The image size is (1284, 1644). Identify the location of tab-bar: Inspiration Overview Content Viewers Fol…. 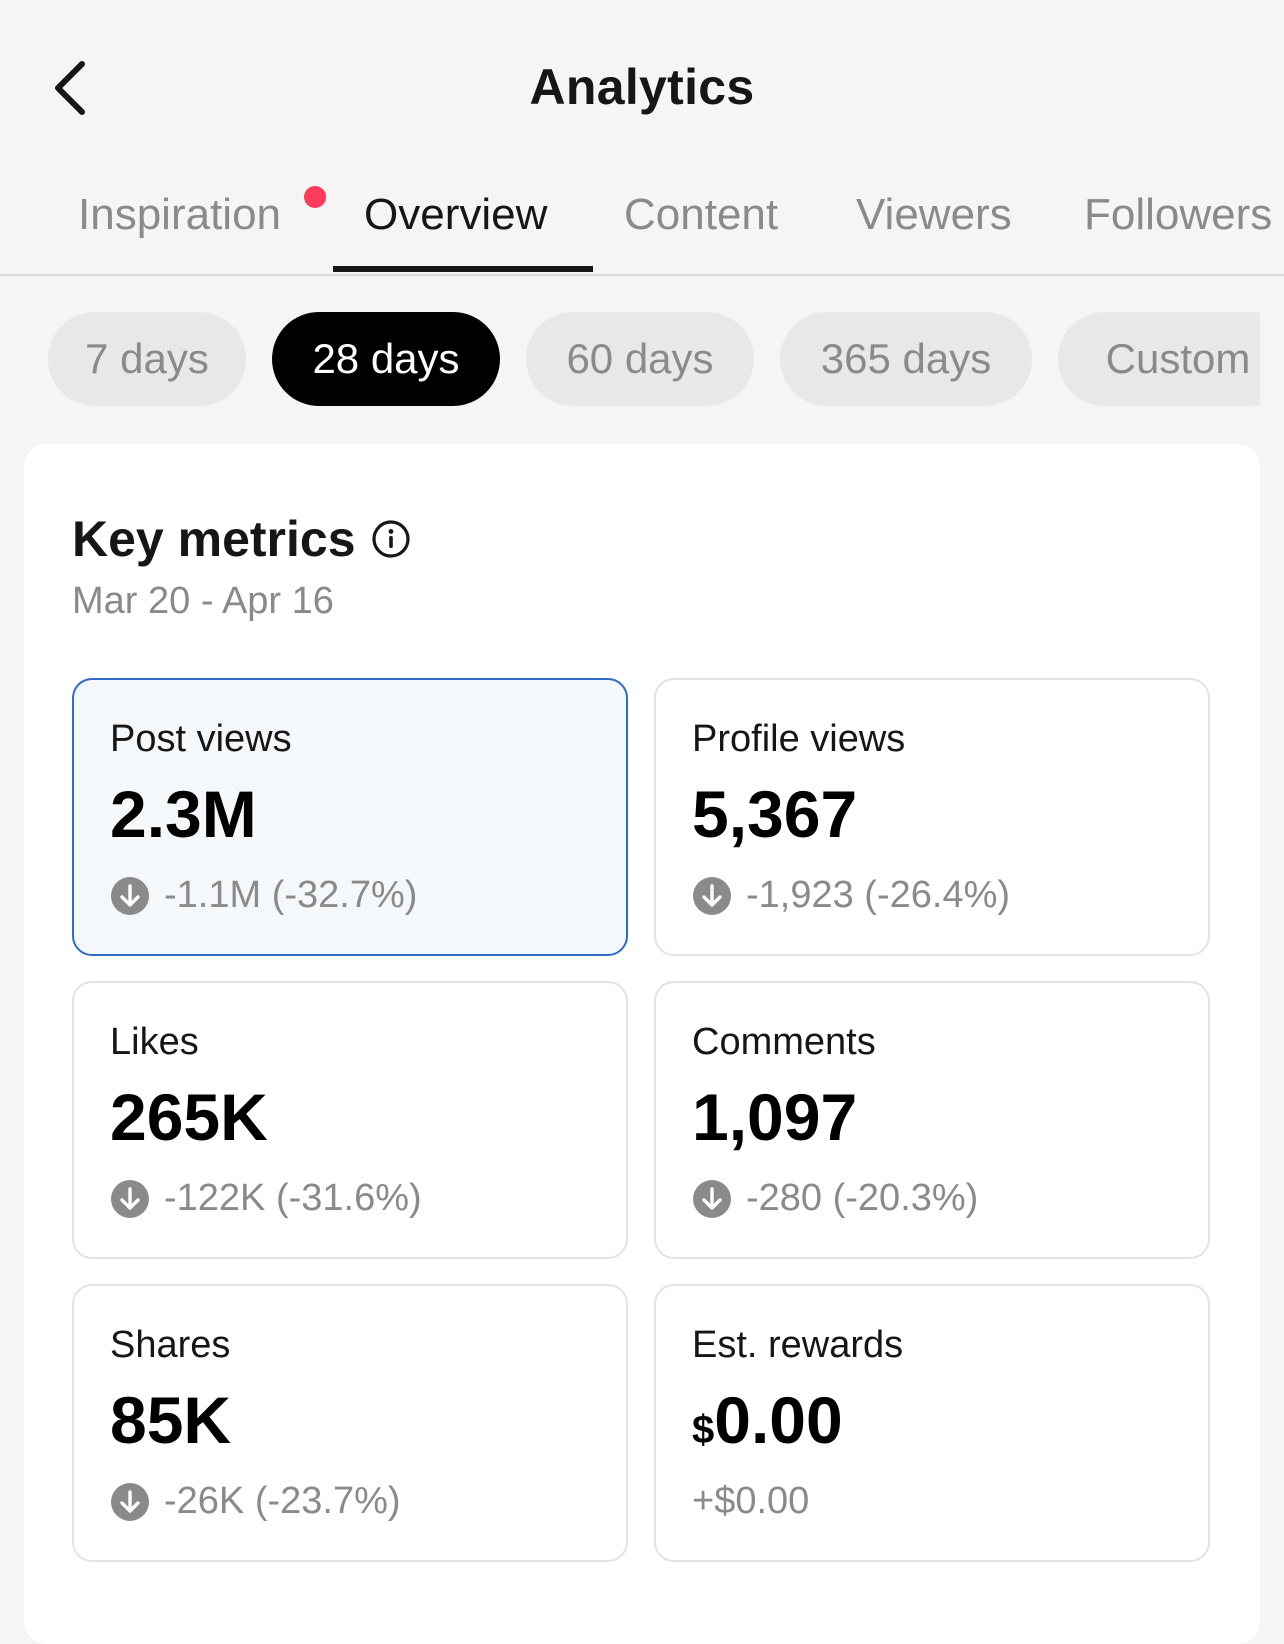
(642, 223).